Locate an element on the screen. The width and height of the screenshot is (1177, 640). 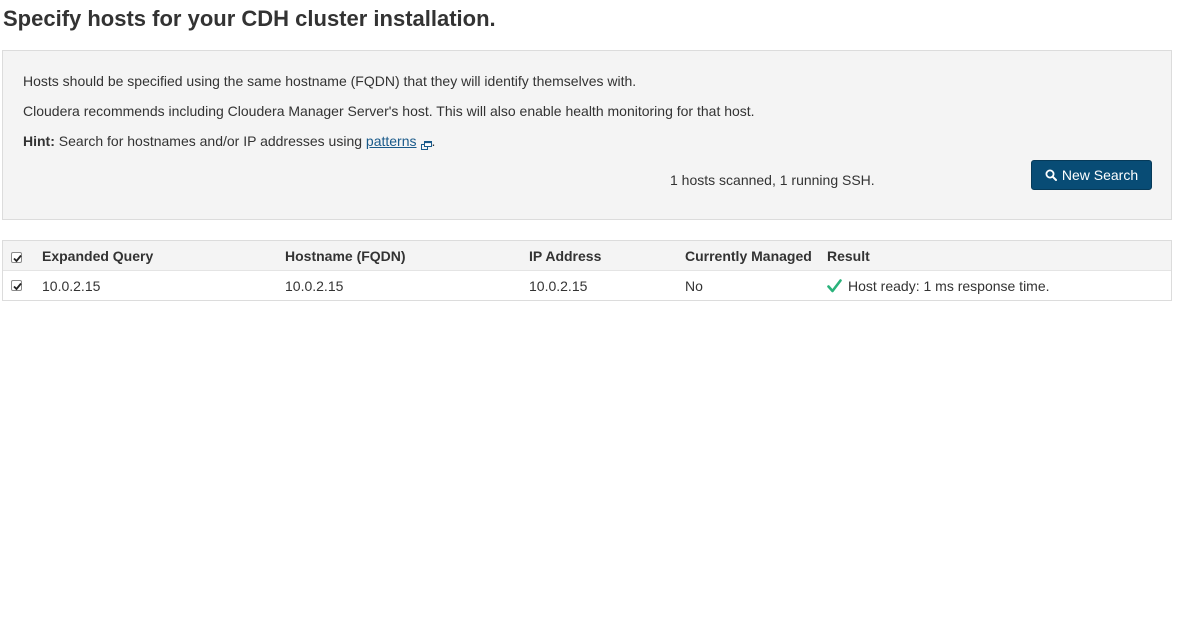
cell-hostname: 10.0.2.15 is located at coordinates (314, 285).